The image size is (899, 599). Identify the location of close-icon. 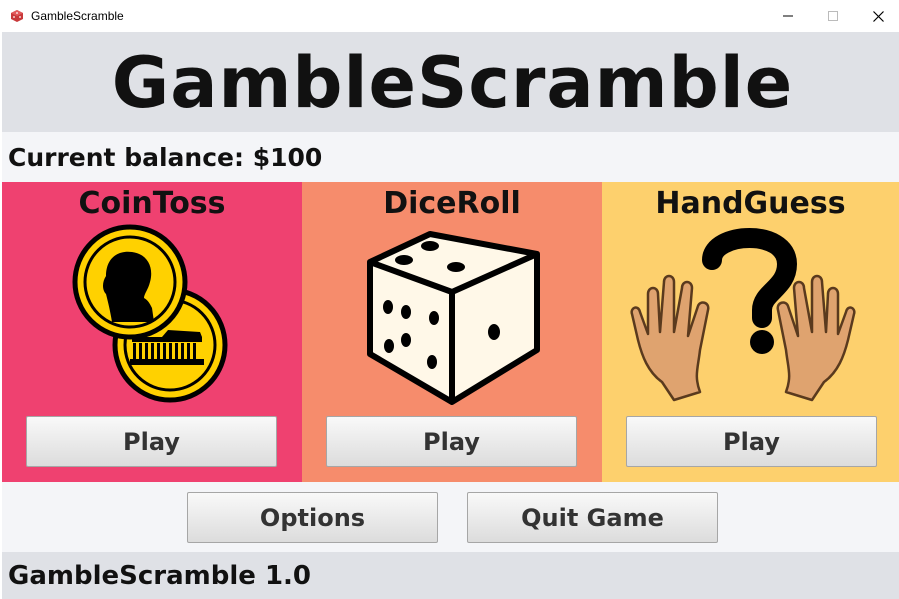
(878, 16).